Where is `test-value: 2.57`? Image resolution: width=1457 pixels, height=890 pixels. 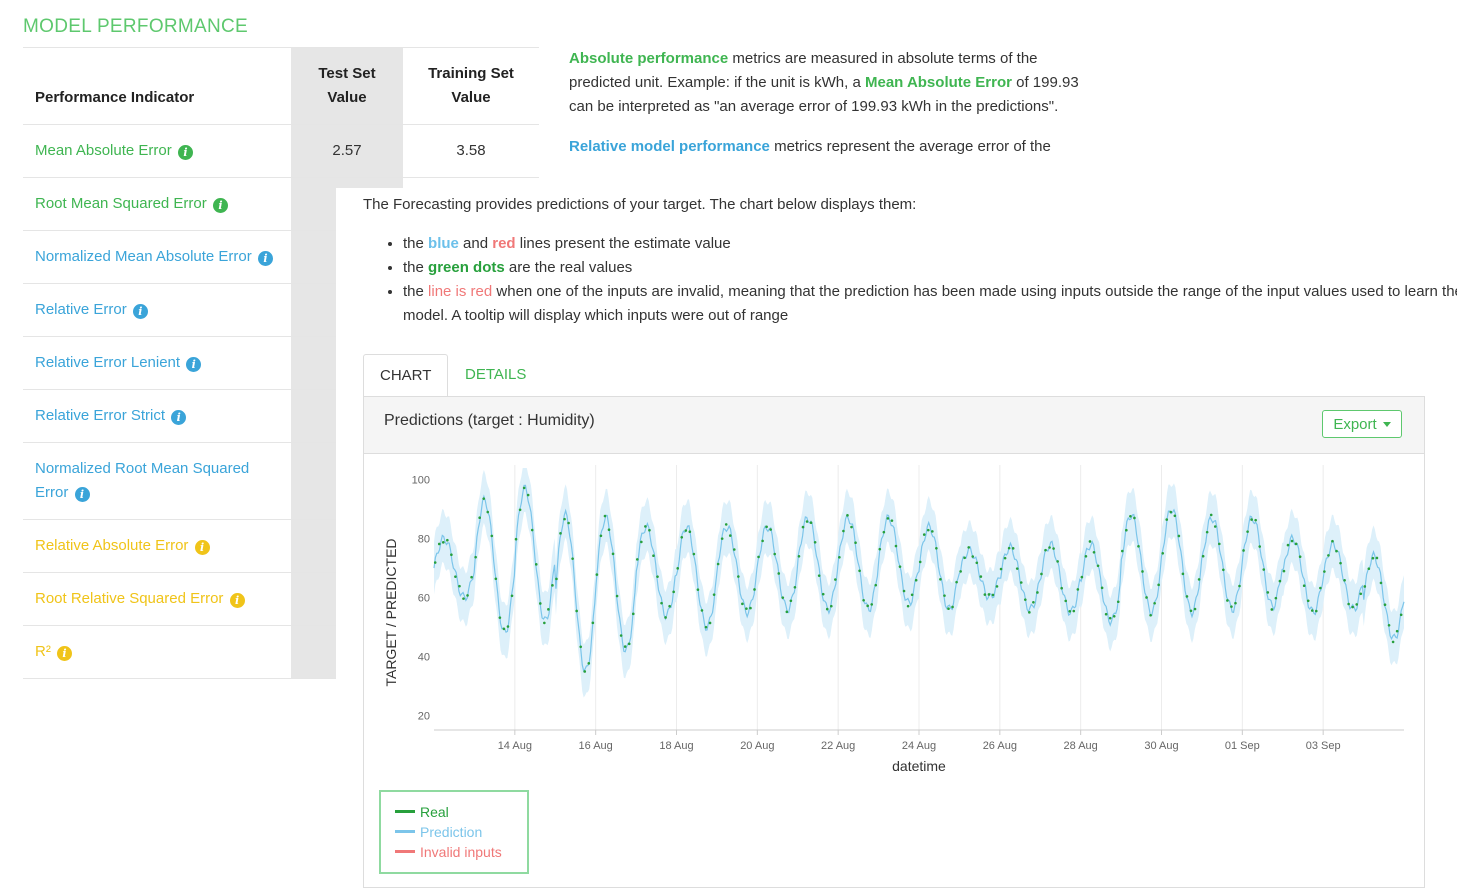
test-value: 2.57 is located at coordinates (347, 151).